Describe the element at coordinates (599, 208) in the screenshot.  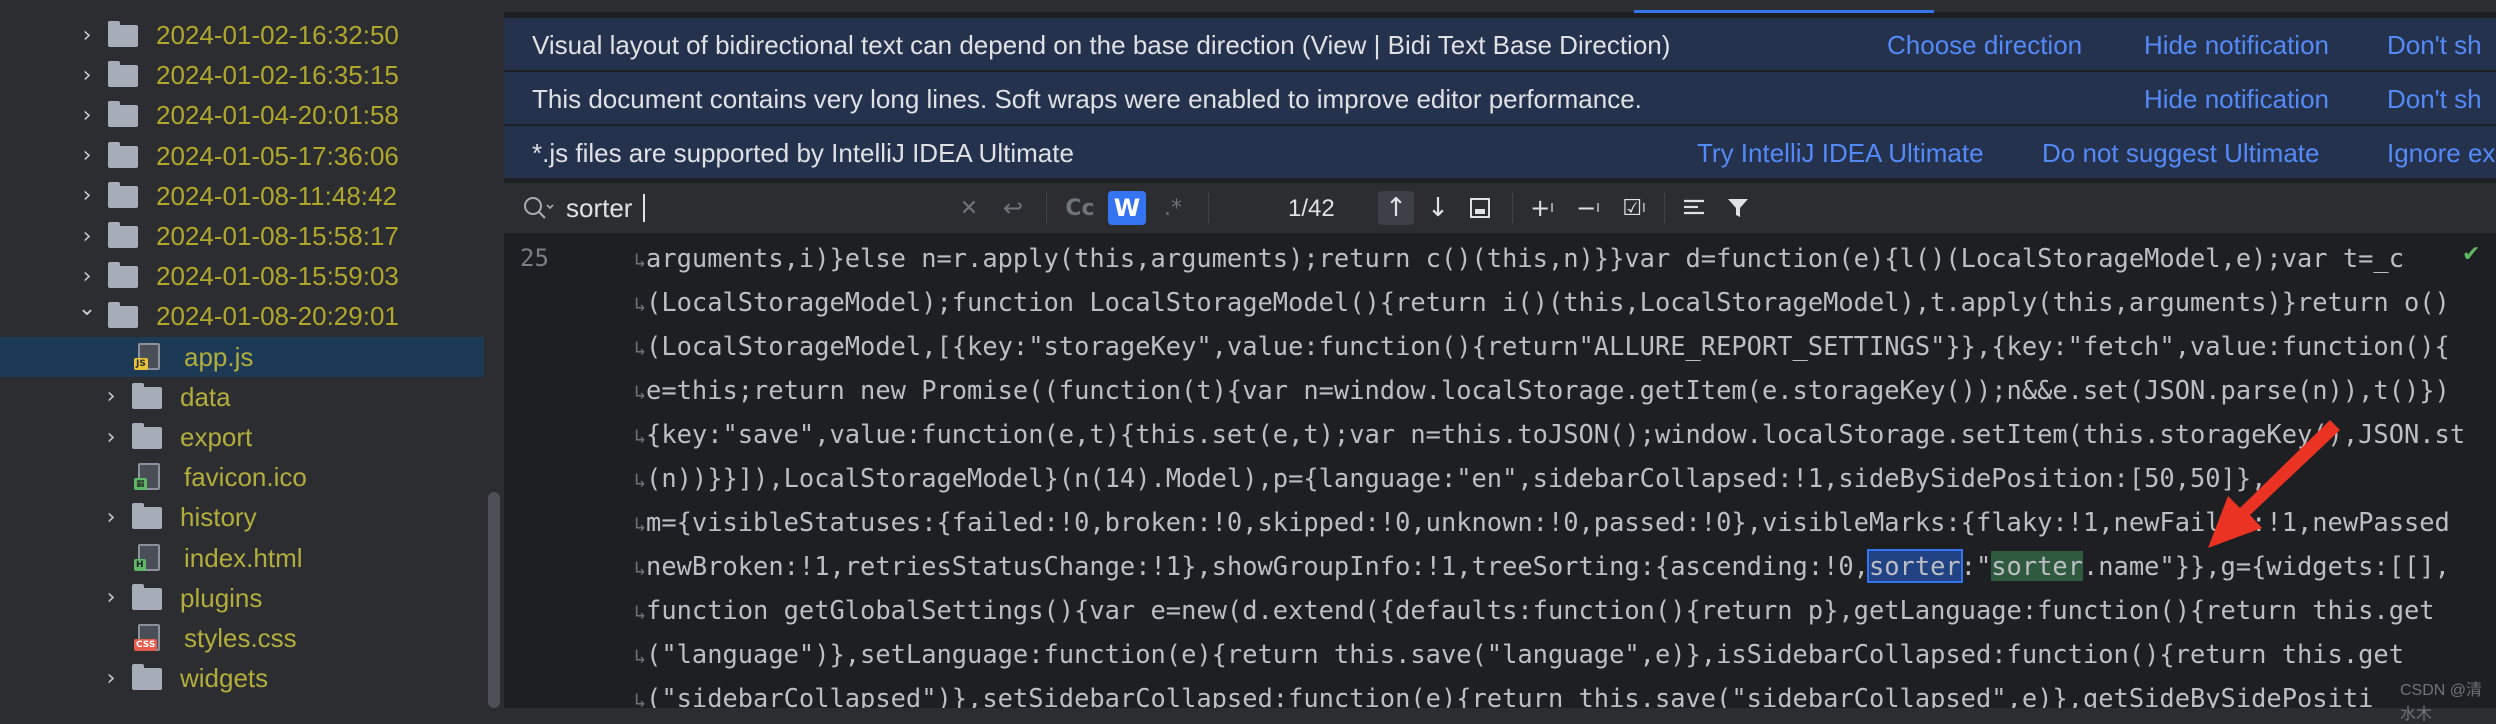
I see `search-input: sorter` at that location.